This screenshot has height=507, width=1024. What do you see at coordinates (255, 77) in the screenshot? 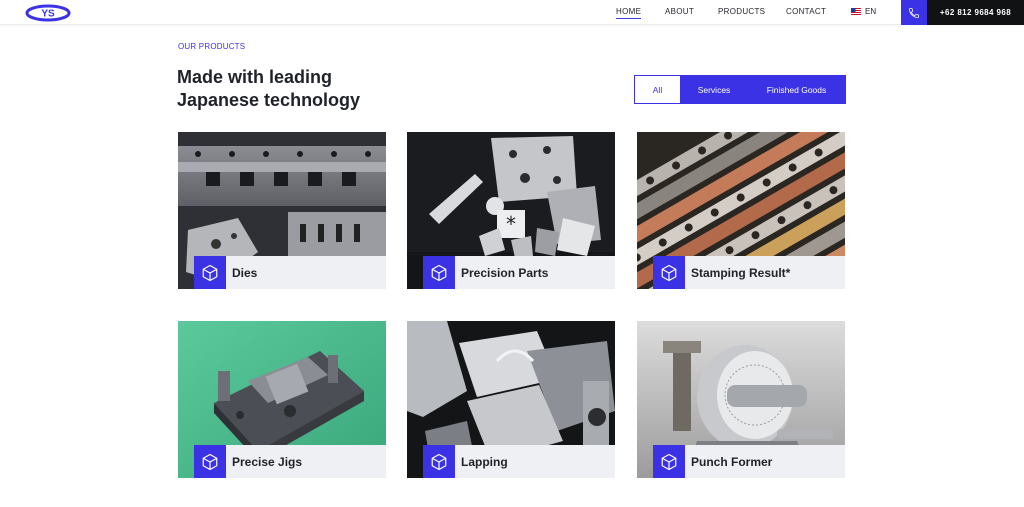
I see `headline-line-1: Made with leading` at bounding box center [255, 77].